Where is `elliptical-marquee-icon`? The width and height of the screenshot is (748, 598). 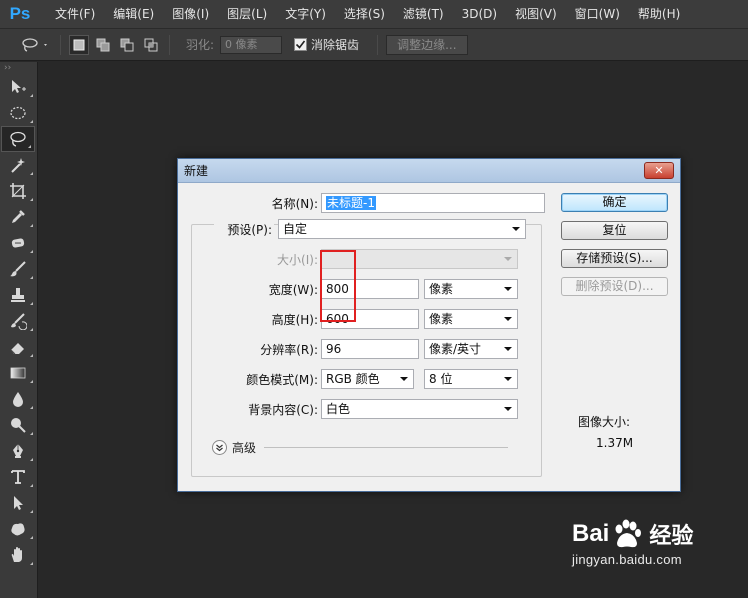 elliptical-marquee-icon is located at coordinates (18, 113).